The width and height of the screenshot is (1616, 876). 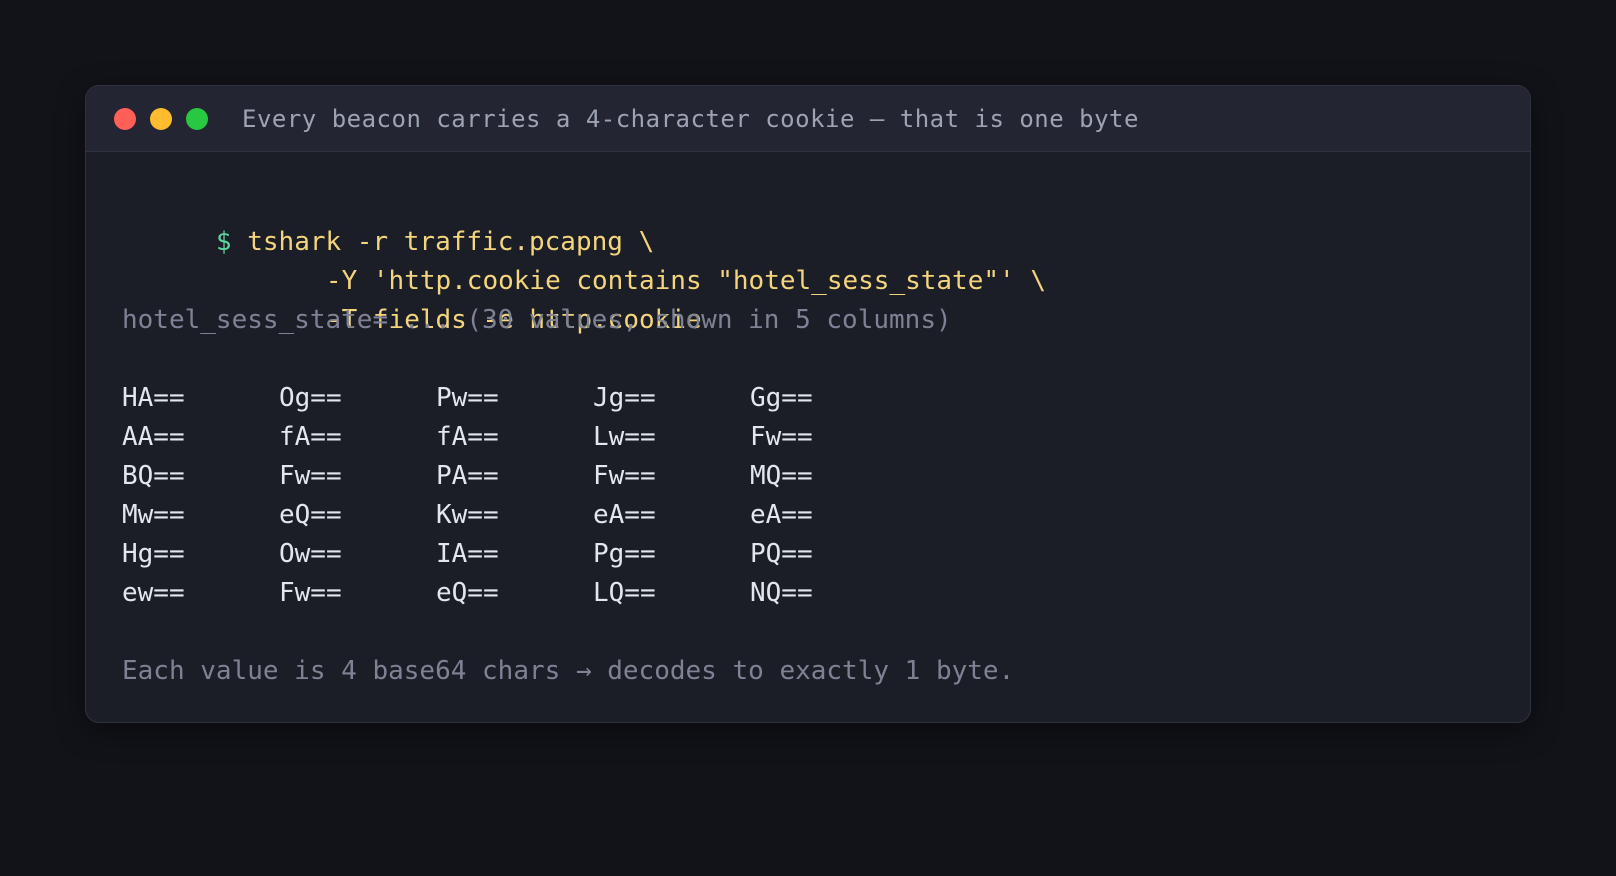 What do you see at coordinates (310, 554) in the screenshot?
I see `cookie-value: Ow==` at bounding box center [310, 554].